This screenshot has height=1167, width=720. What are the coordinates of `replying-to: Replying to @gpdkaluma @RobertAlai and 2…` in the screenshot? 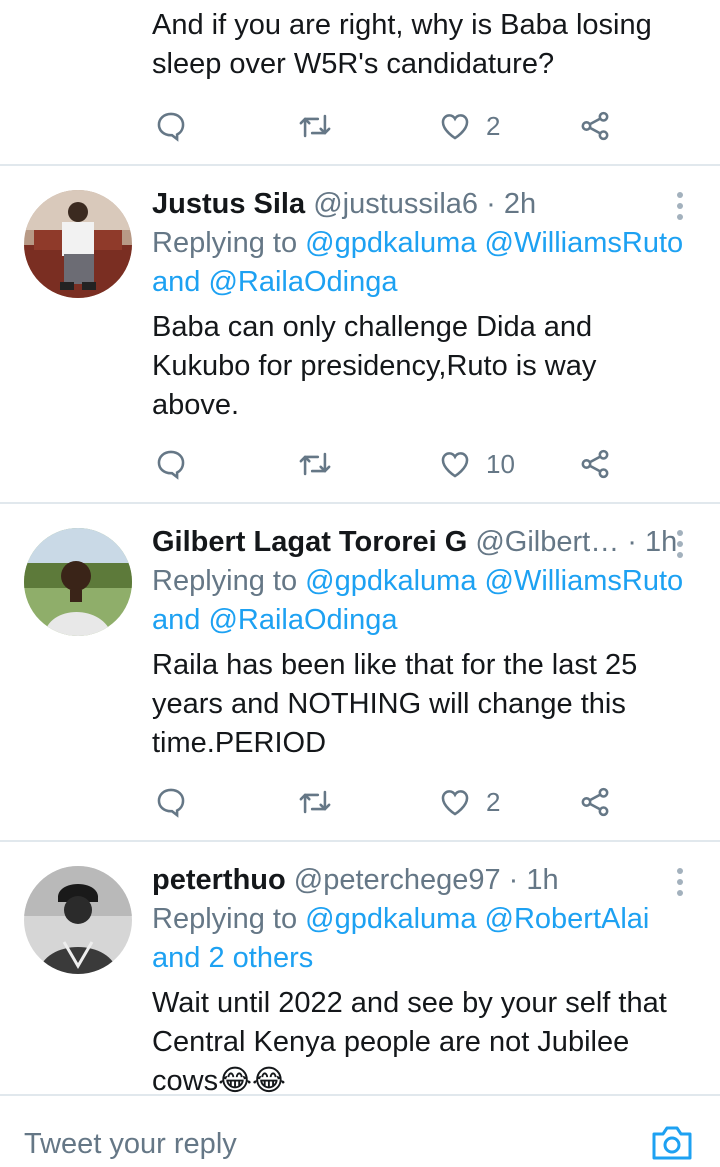 It's located at (421, 939).